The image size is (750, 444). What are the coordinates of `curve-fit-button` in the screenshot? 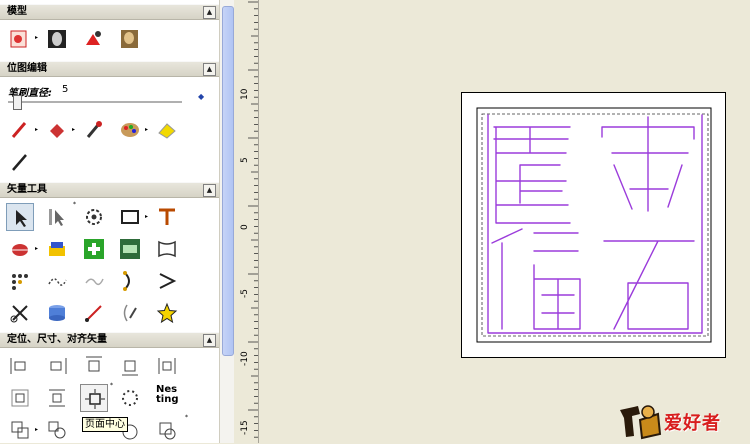 It's located at (57, 281).